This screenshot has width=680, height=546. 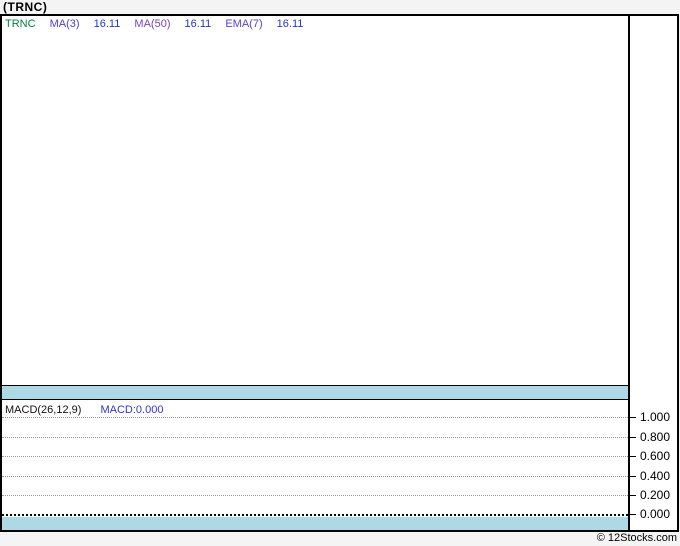 What do you see at coordinates (632, 476) in the screenshot?
I see `tick-0.400` at bounding box center [632, 476].